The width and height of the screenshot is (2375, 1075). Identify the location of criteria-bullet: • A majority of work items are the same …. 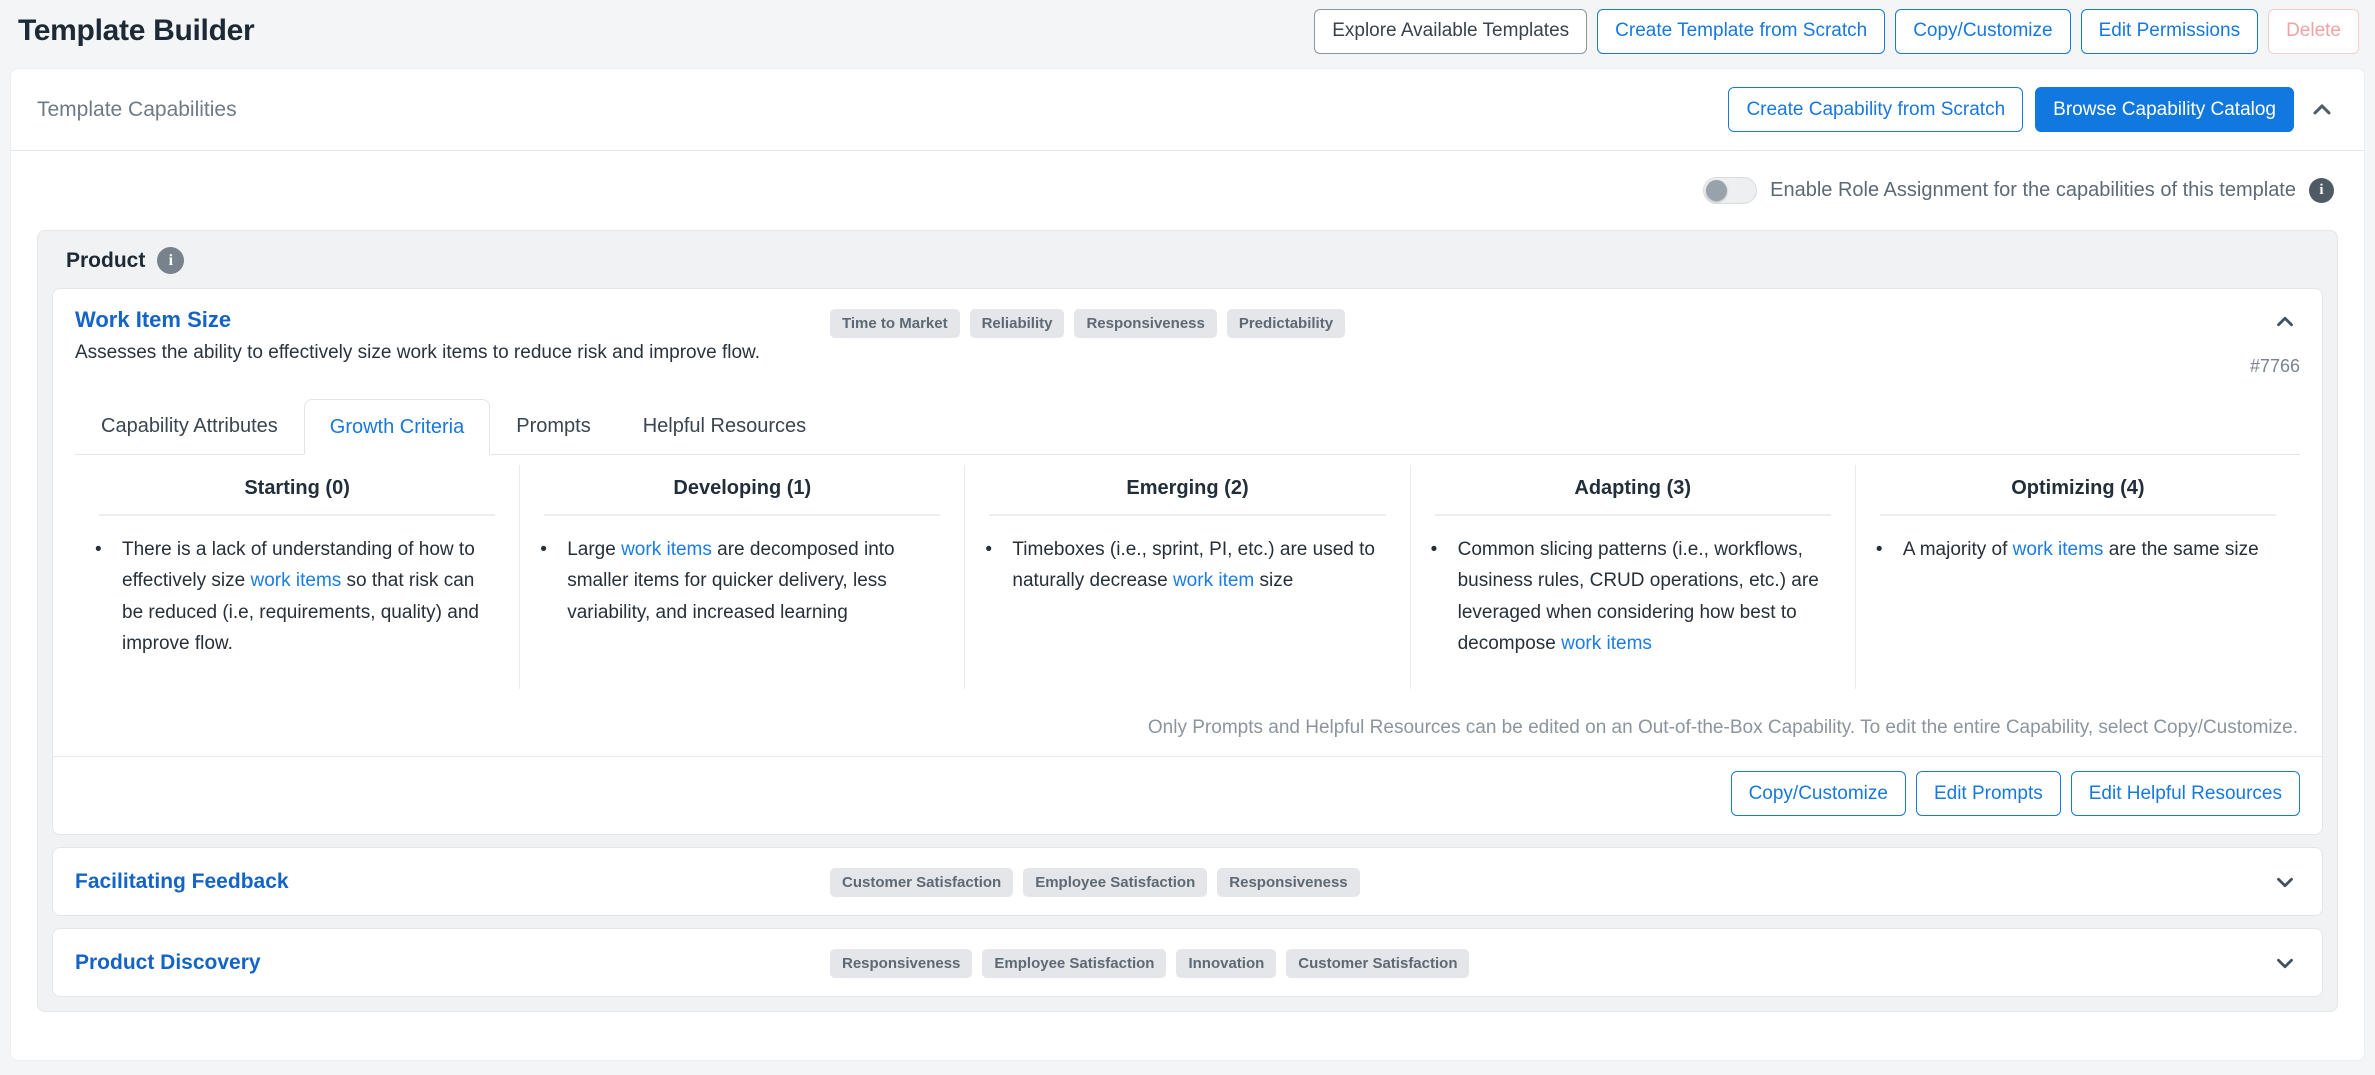
(2078, 549).